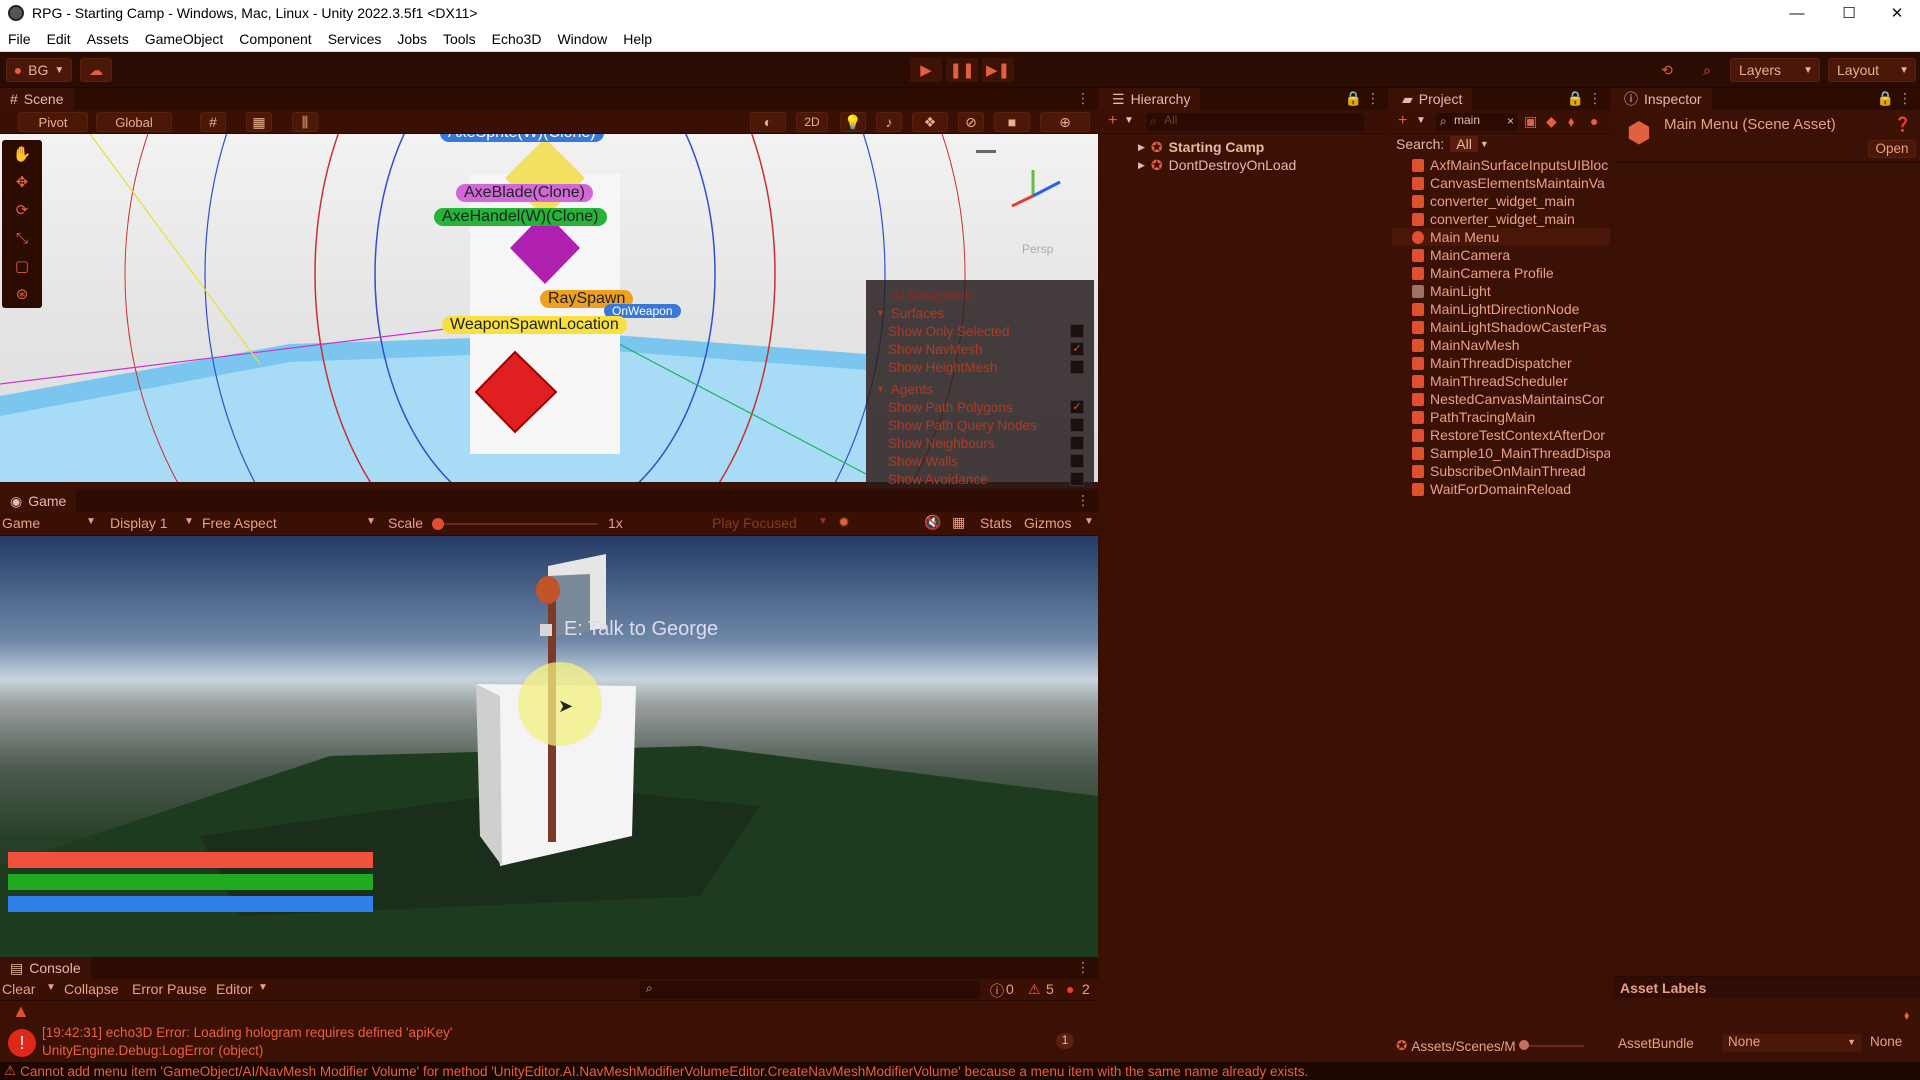 The width and height of the screenshot is (1920, 1080). Describe the element at coordinates (139, 523) in the screenshot. I see `display-dropdown: Display 1` at that location.